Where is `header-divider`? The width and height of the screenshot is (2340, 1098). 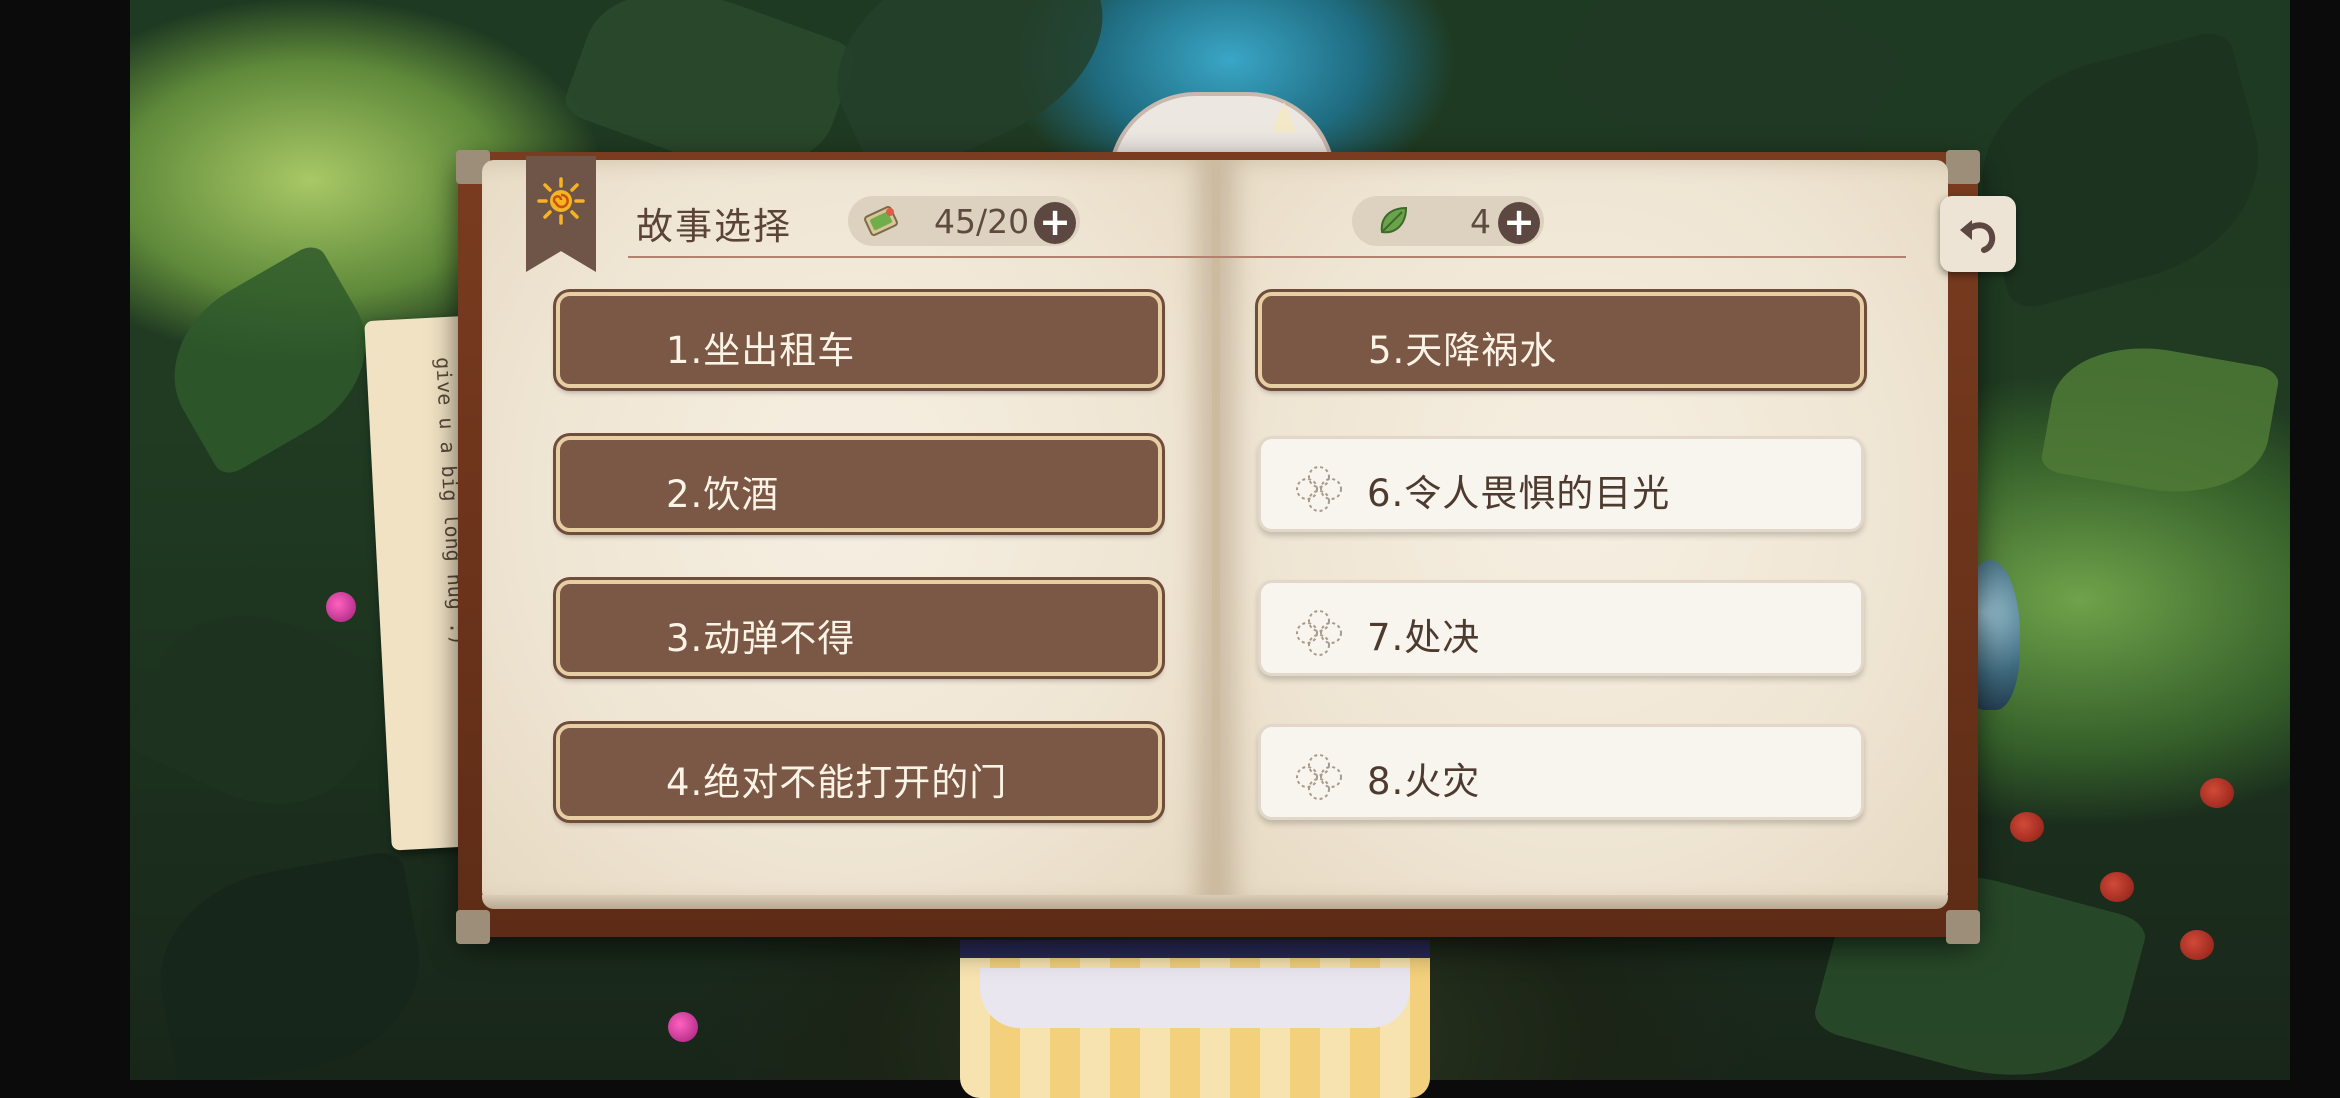 header-divider is located at coordinates (1267, 257).